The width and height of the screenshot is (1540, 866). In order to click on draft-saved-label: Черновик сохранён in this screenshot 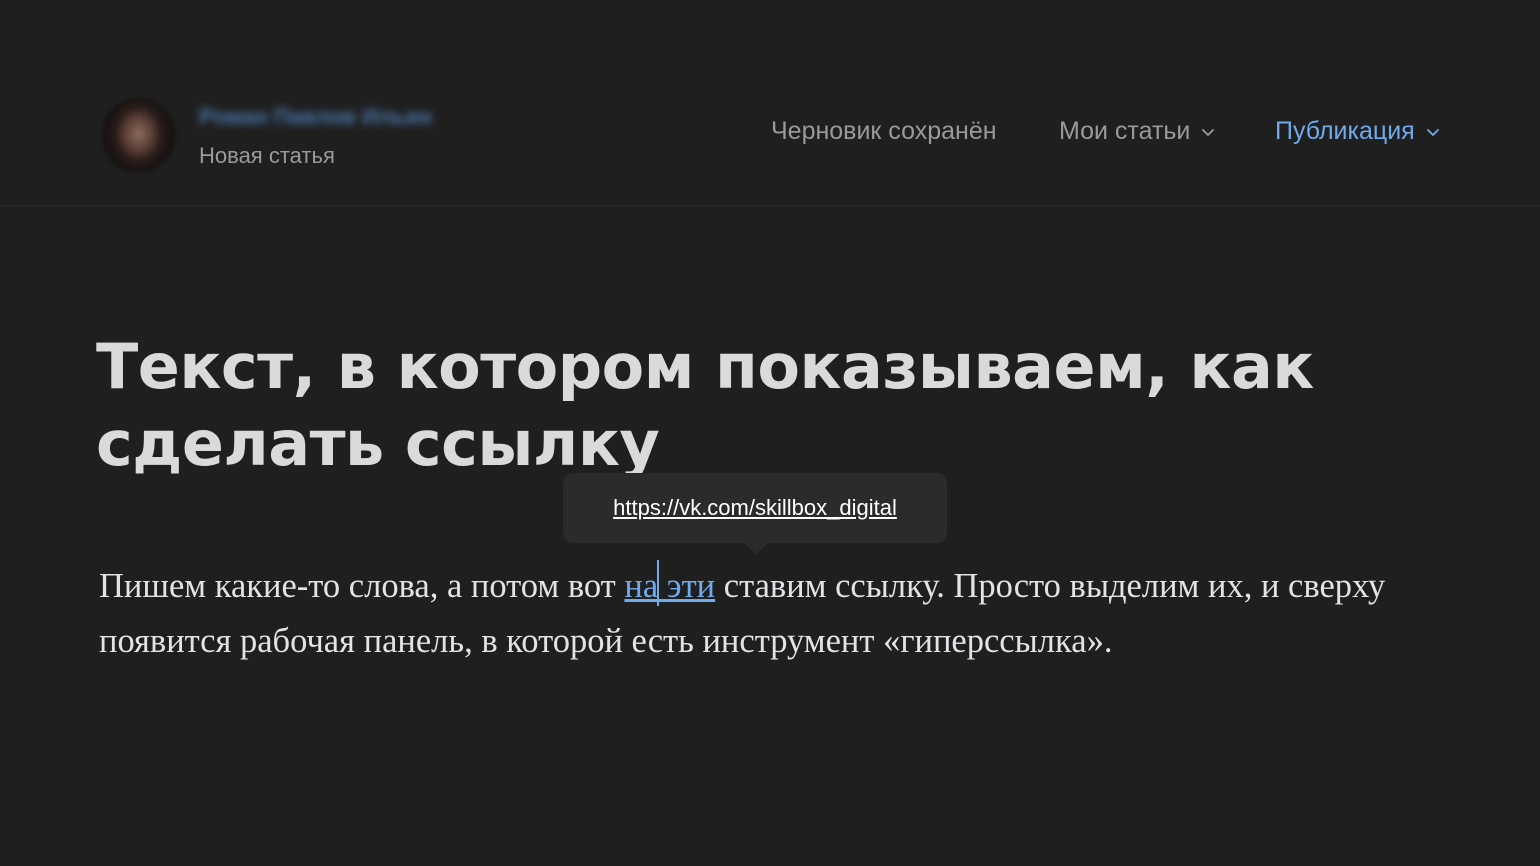, I will do `click(884, 131)`.